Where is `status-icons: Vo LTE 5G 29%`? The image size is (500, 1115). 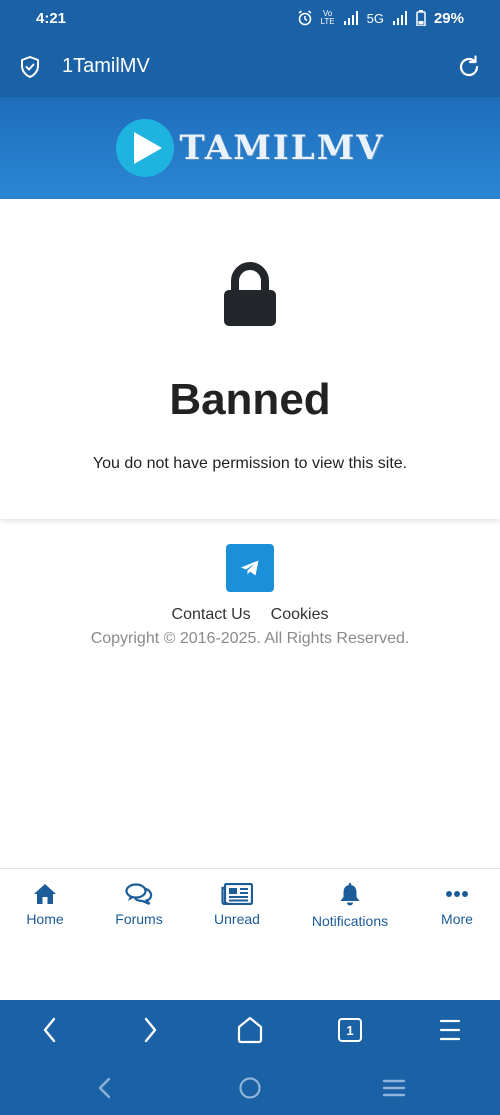
status-icons: Vo LTE 5G 29% is located at coordinates (380, 18).